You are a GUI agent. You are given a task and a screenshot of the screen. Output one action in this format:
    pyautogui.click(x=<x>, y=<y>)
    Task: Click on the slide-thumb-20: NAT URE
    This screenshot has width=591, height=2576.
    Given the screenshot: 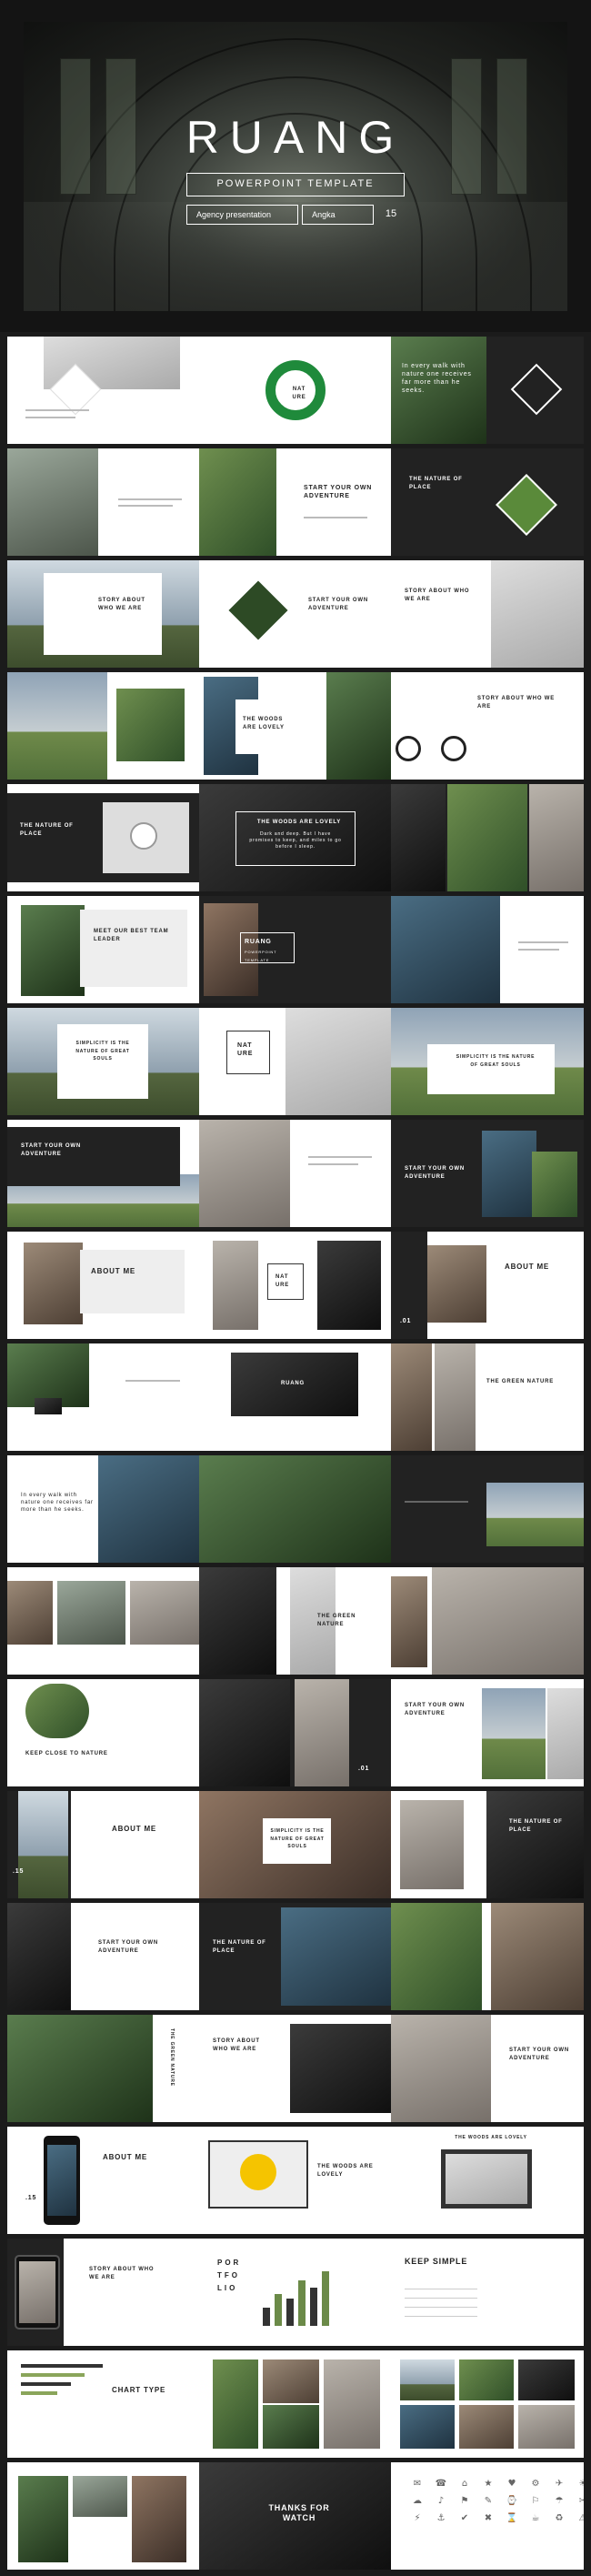 What is the action you would take?
    pyautogui.click(x=295, y=1061)
    